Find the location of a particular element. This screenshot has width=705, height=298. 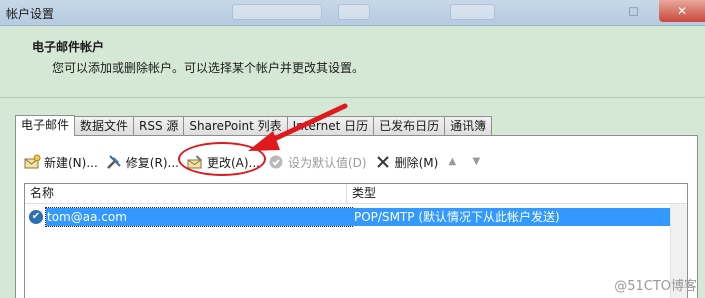

set-default-check-icon is located at coordinates (276, 162).